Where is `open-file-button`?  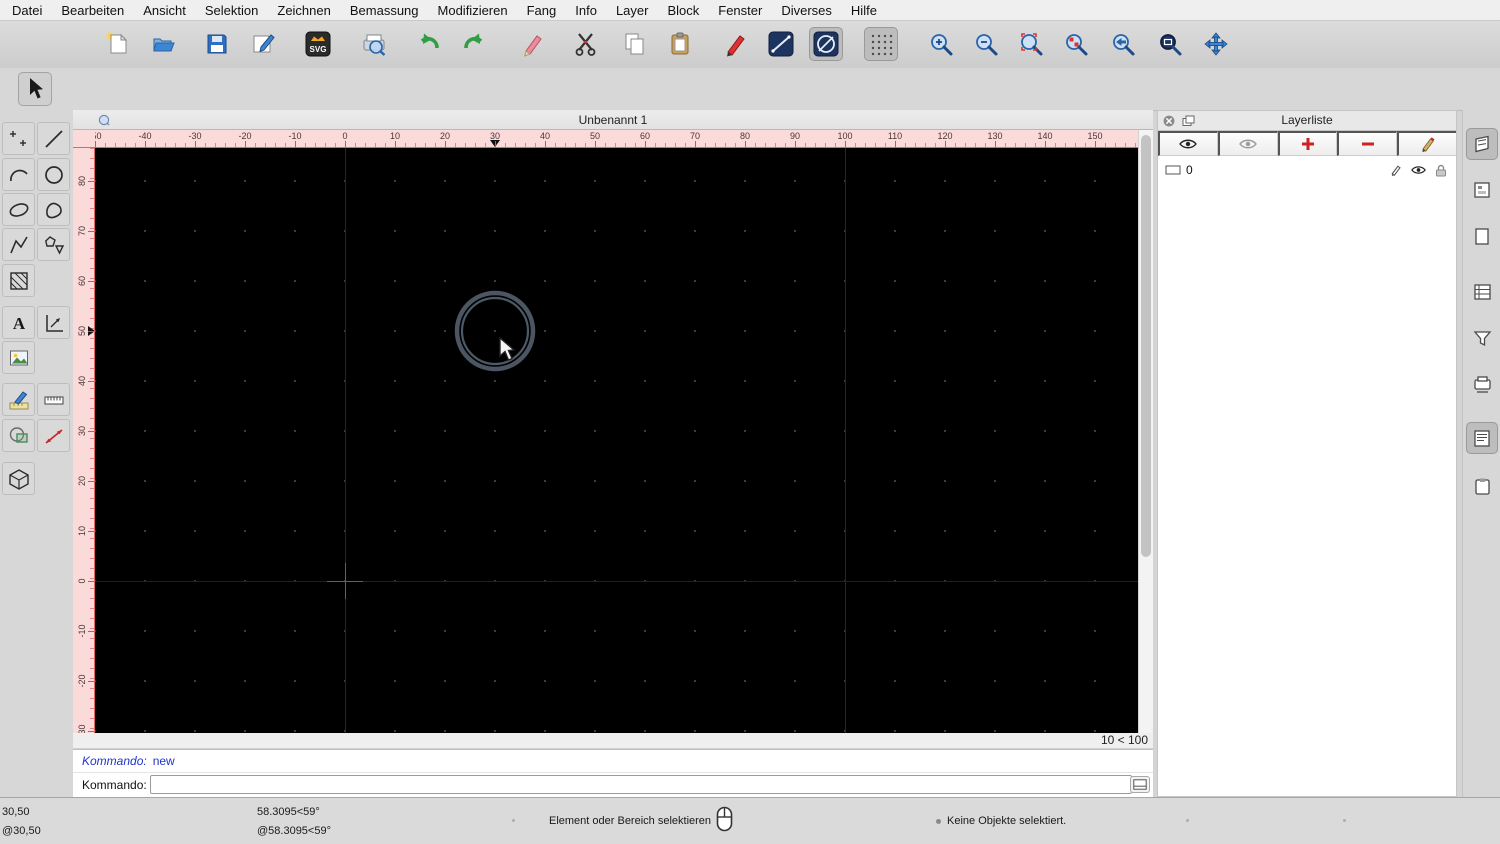
open-file-button is located at coordinates (164, 44).